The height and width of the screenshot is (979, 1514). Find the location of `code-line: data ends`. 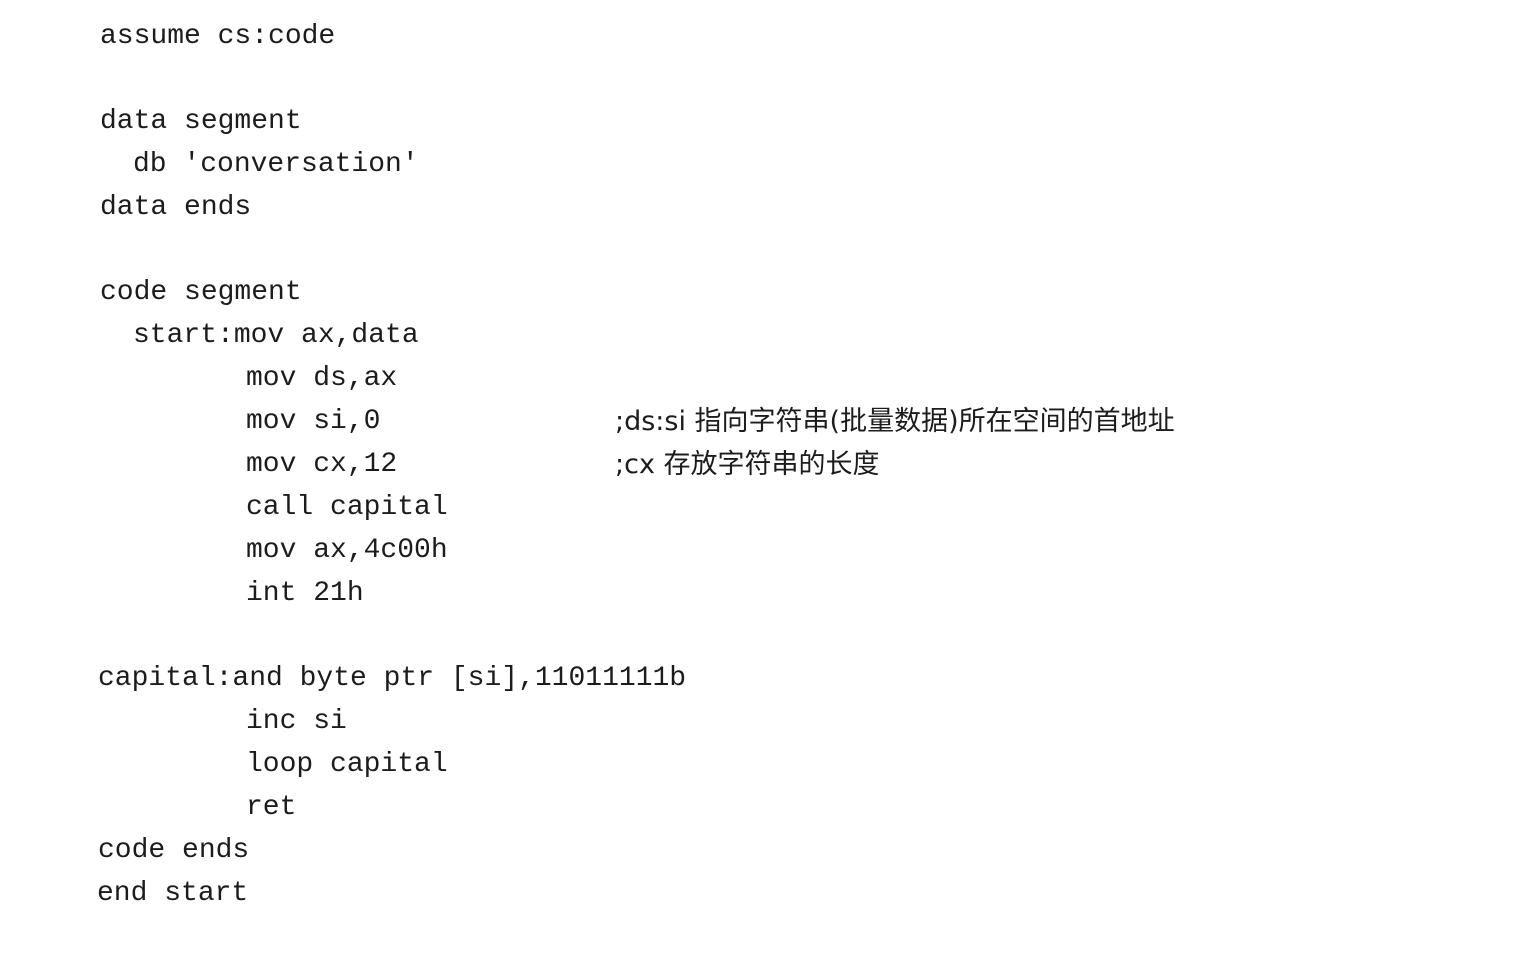

code-line: data ends is located at coordinates (125, 208).